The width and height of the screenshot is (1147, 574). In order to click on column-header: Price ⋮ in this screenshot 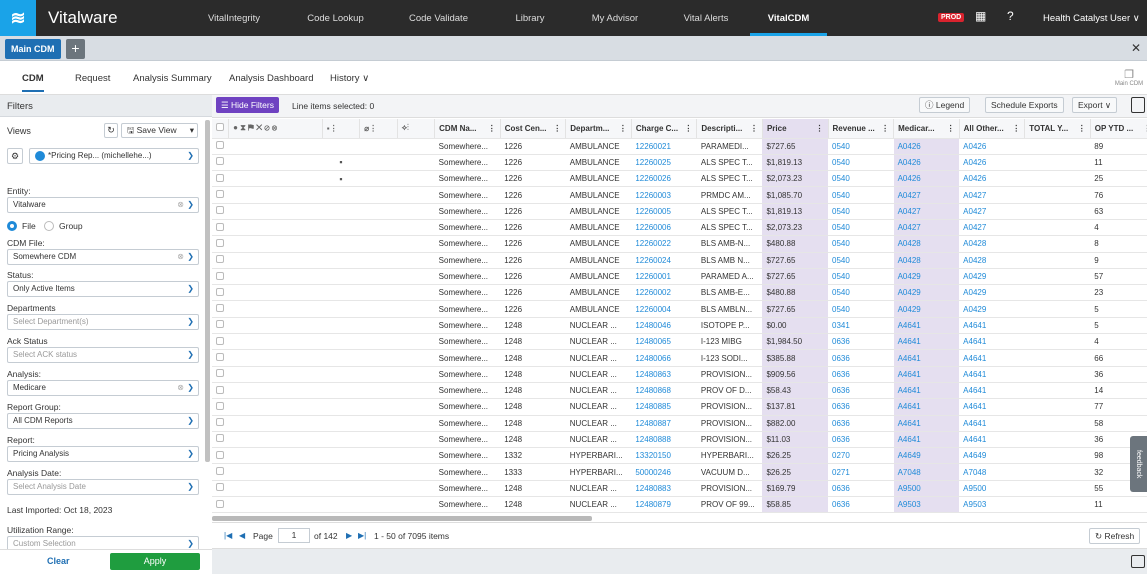, I will do `click(795, 129)`.